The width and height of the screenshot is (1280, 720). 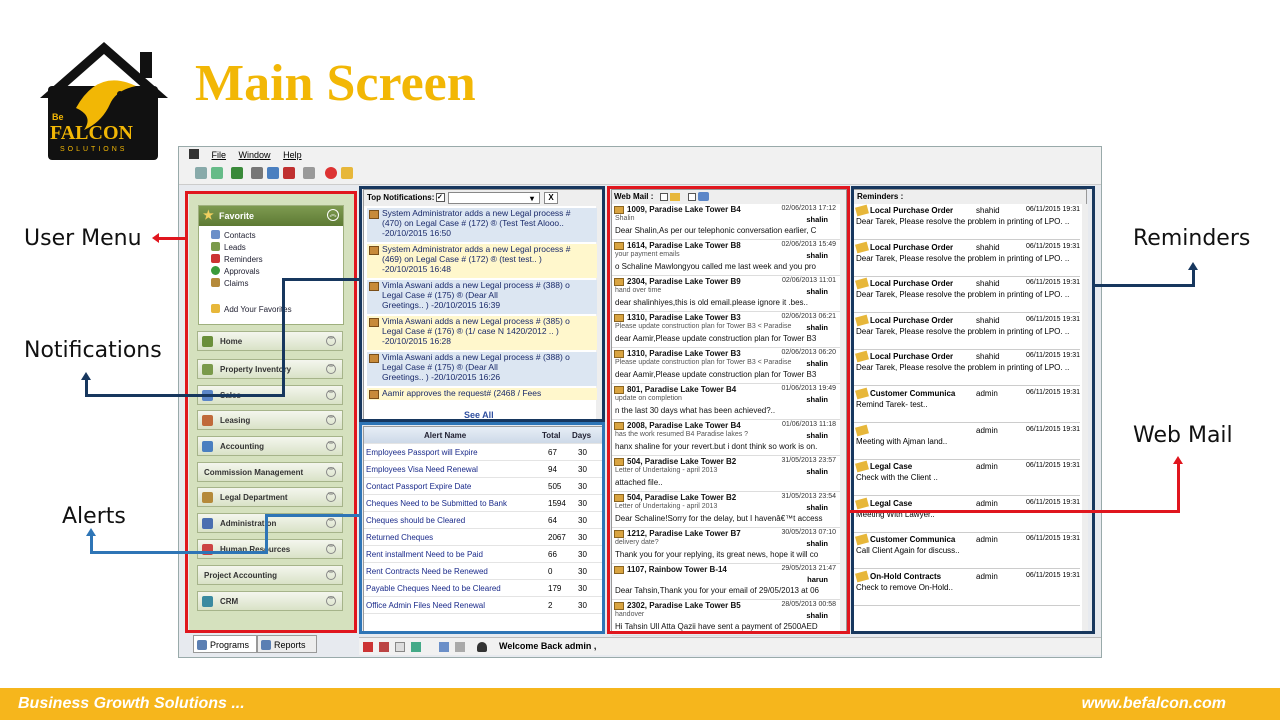 What do you see at coordinates (313, 515) in the screenshot?
I see `alerts-connector-h1` at bounding box center [313, 515].